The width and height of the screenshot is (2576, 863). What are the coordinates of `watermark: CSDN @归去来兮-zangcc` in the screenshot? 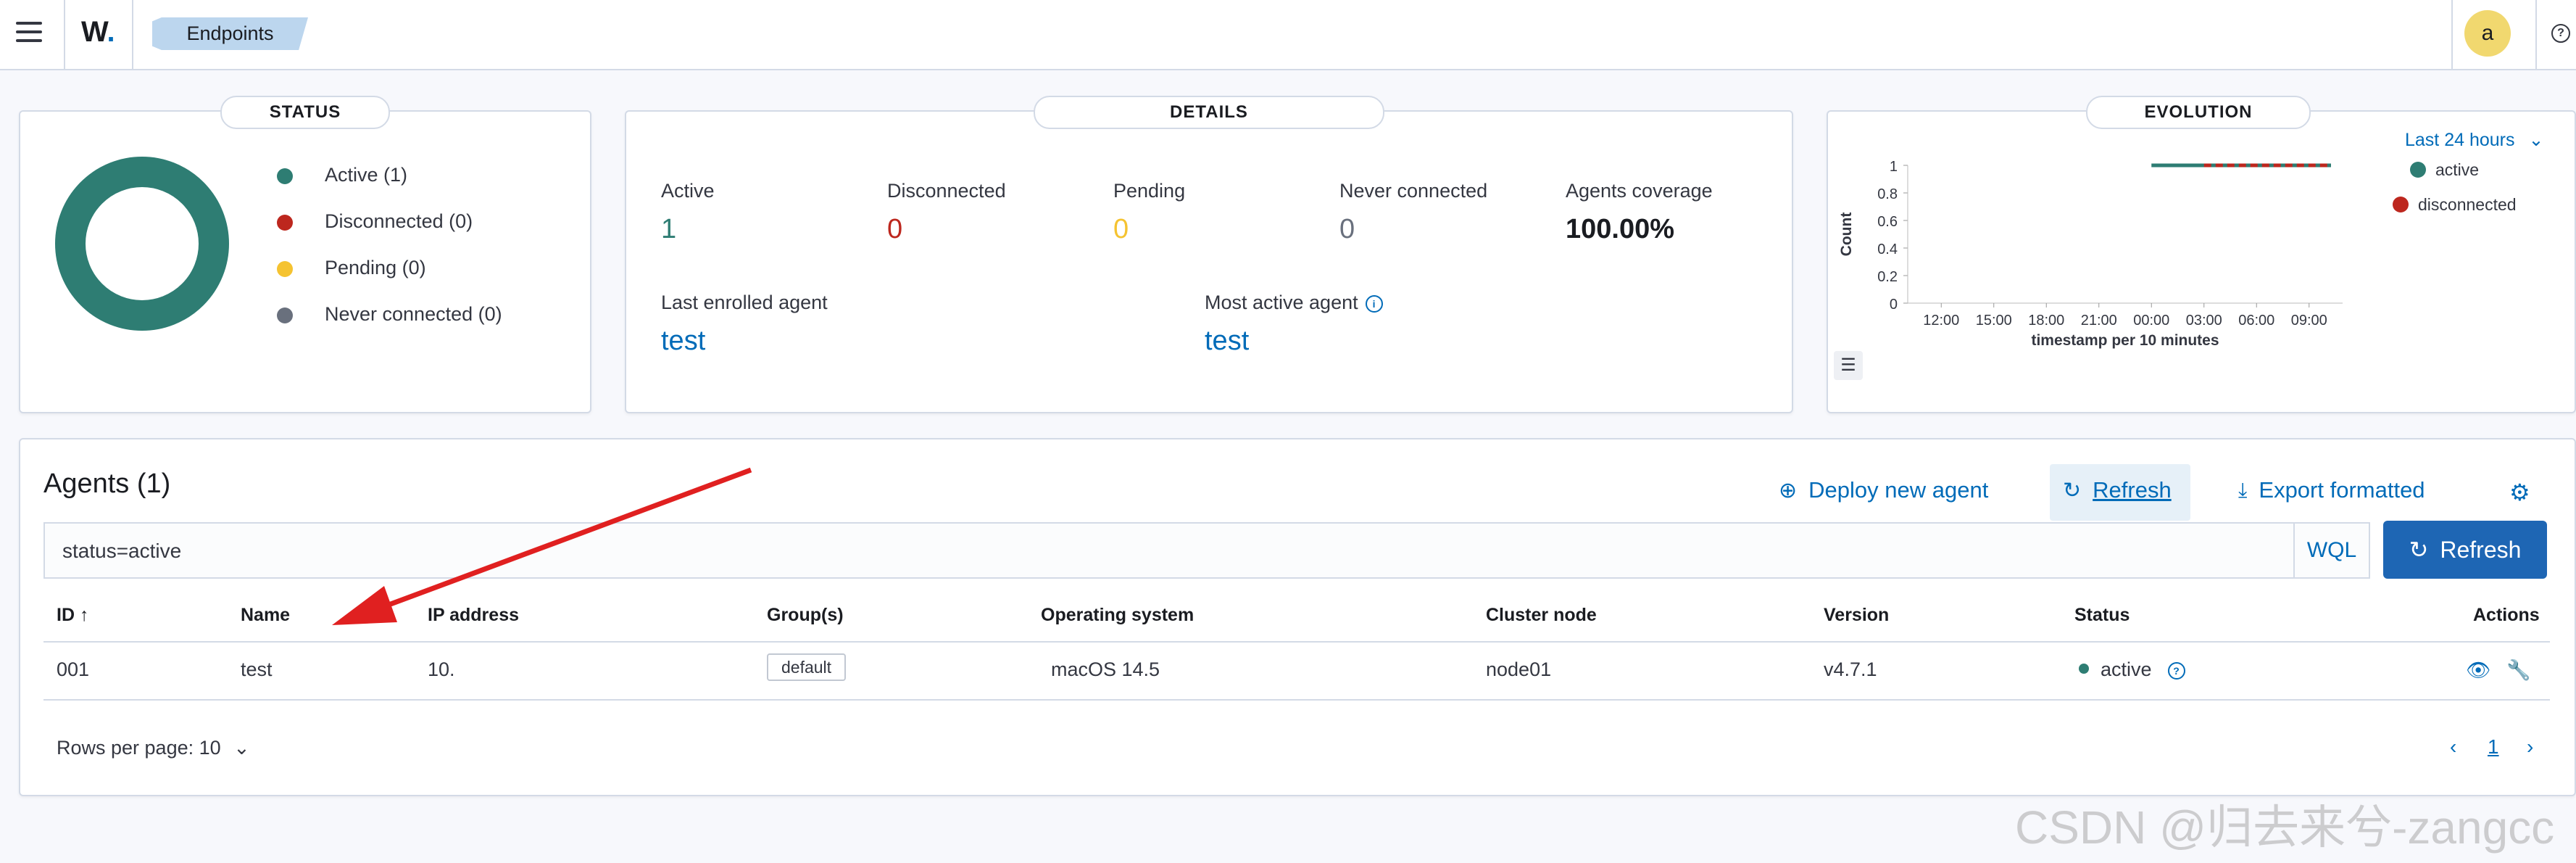 It's located at (2285, 827).